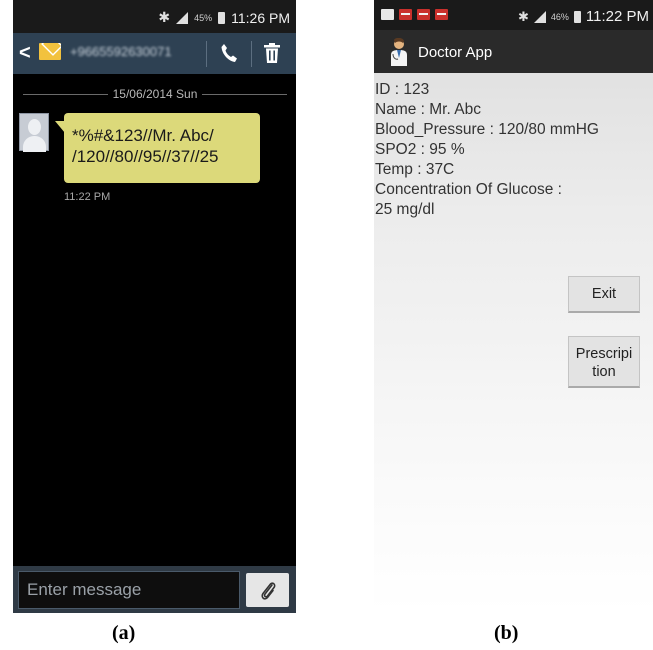 The image size is (653, 650). I want to click on patient-id: ID : 123, so click(402, 89).